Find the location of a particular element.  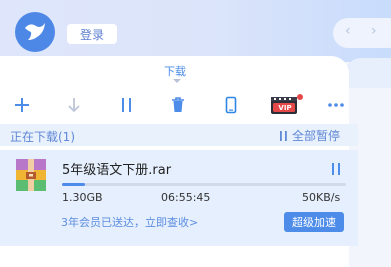

back-arrow-icon: ‹ is located at coordinates (348, 31).